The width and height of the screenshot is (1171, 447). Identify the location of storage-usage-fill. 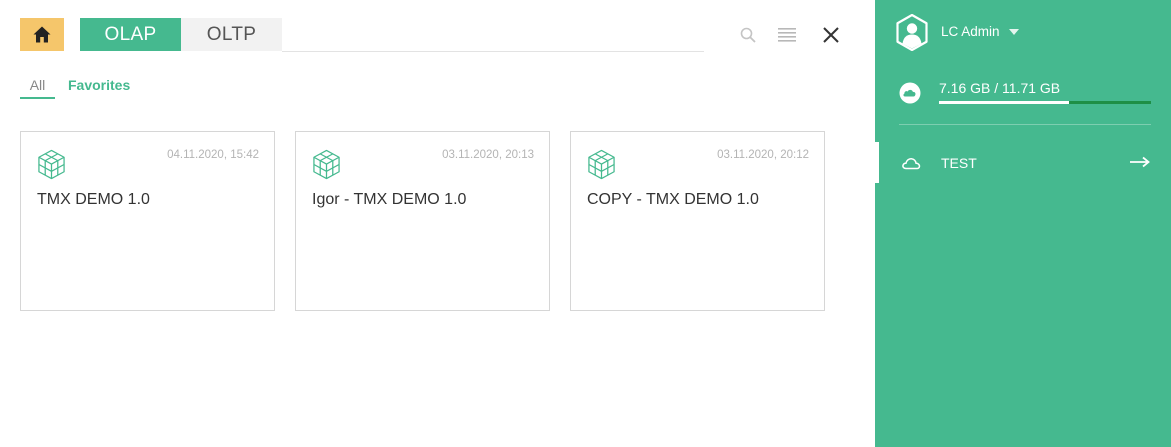
(1004, 102).